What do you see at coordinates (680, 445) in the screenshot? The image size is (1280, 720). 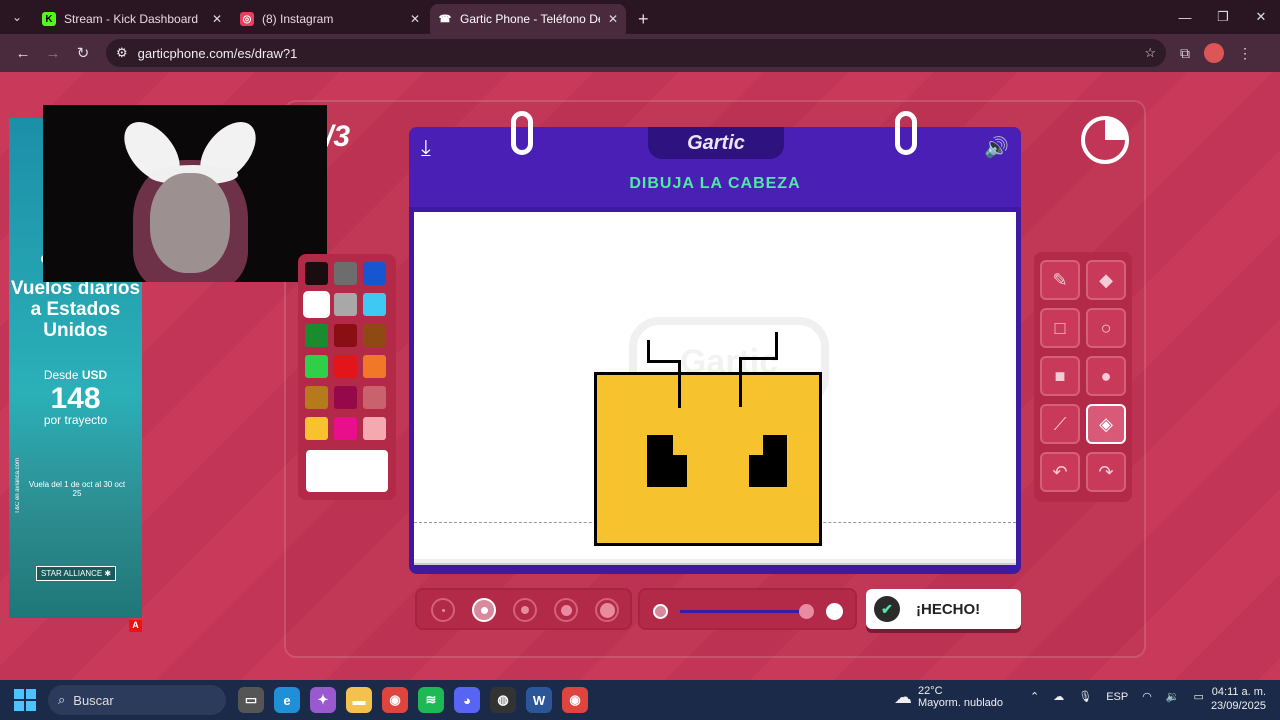 I see `drawn-eye-left-notch` at bounding box center [680, 445].